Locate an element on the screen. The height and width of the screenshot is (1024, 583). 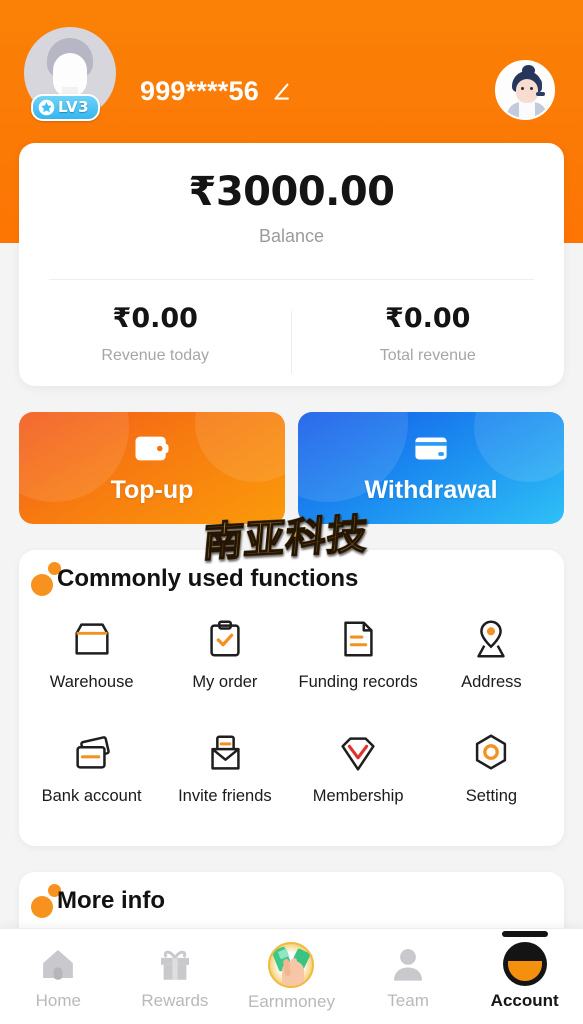
envelope-icon is located at coordinates (225, 752).